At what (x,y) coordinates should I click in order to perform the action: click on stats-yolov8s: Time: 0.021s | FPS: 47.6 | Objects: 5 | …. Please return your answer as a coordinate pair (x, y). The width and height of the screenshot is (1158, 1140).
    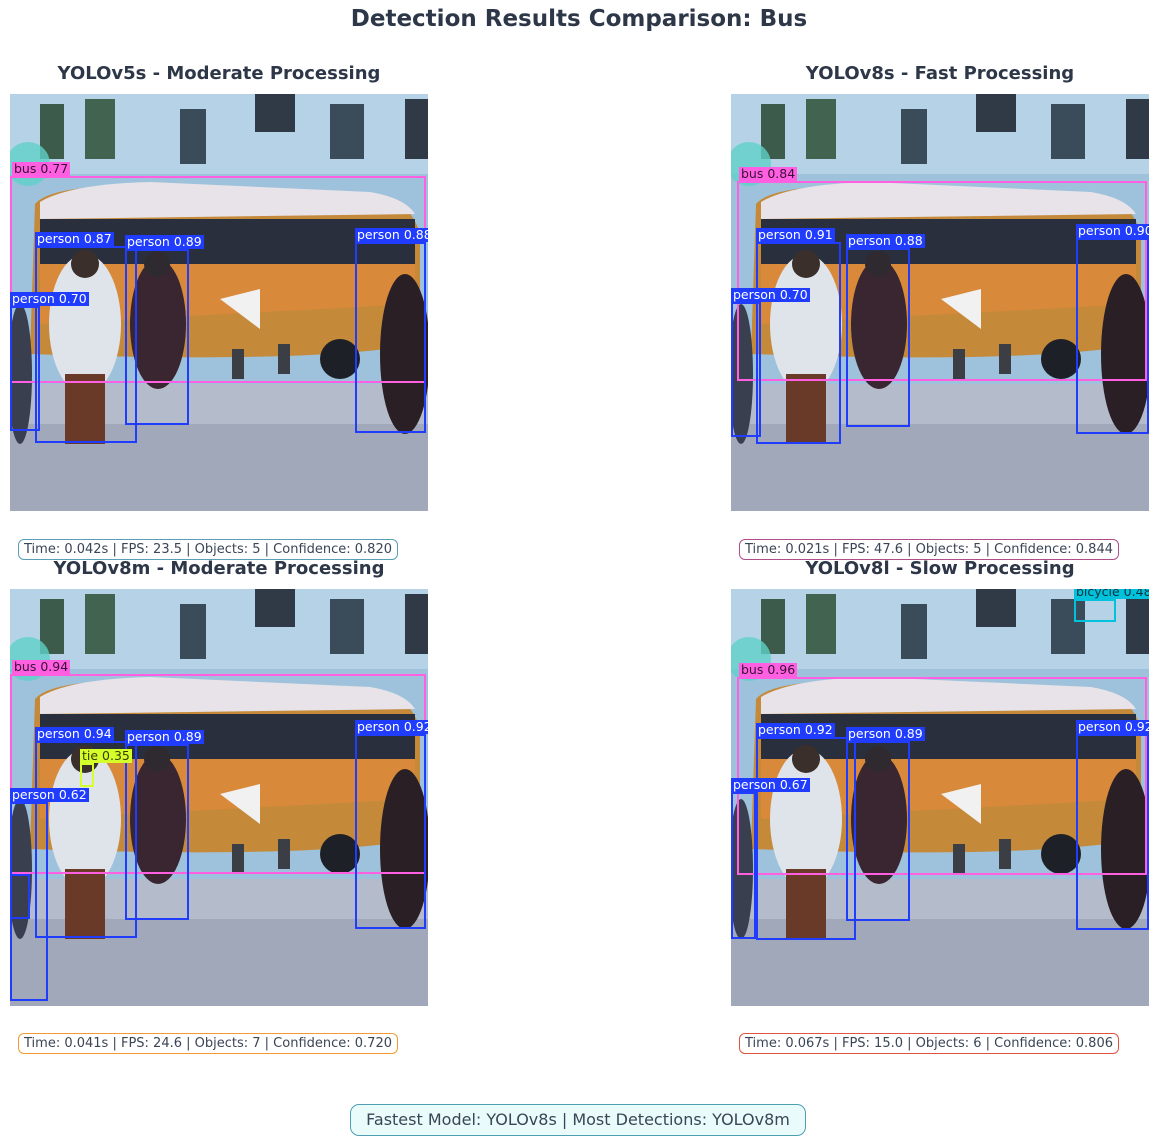
    Looking at the image, I should click on (929, 549).